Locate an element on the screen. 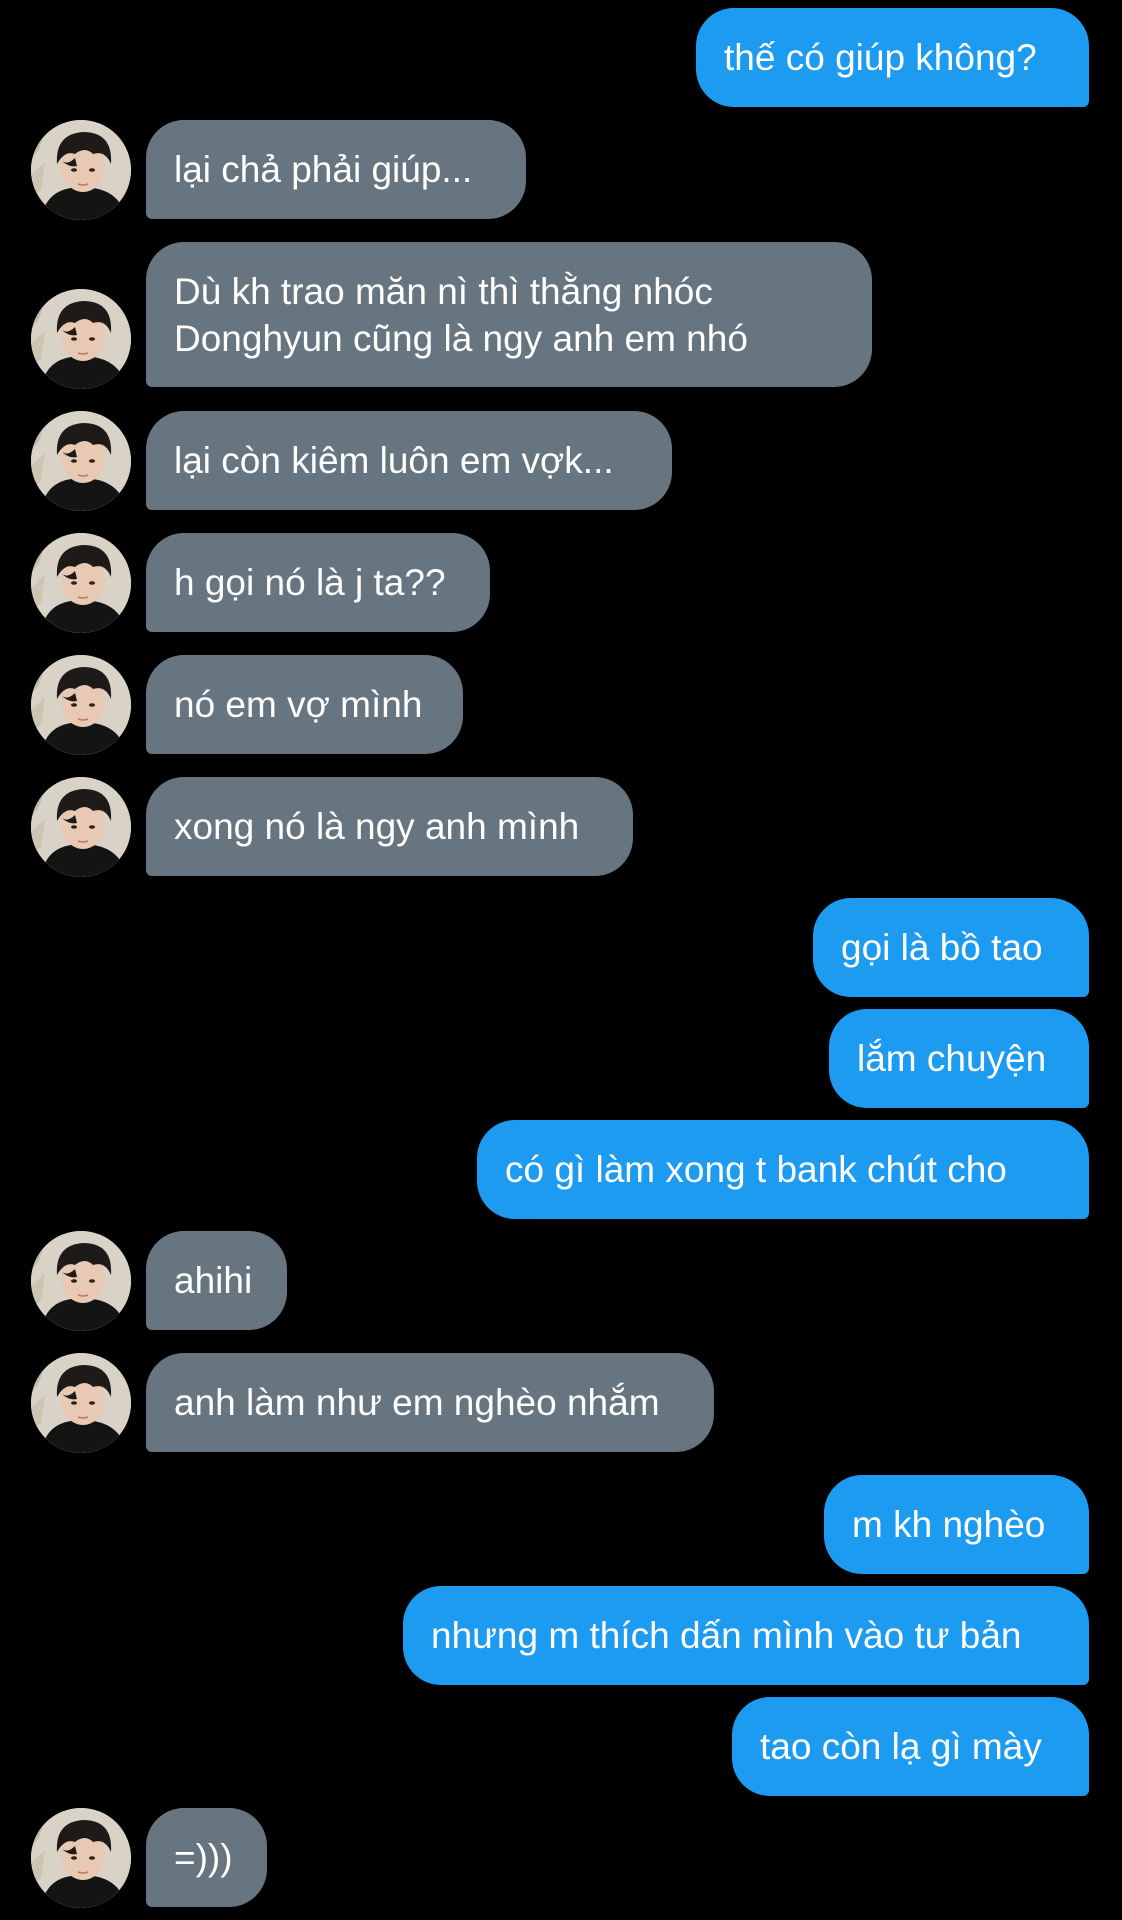 This screenshot has height=1920, width=1122. message-text: có gì làm xong t bank chút cho is located at coordinates (756, 1169).